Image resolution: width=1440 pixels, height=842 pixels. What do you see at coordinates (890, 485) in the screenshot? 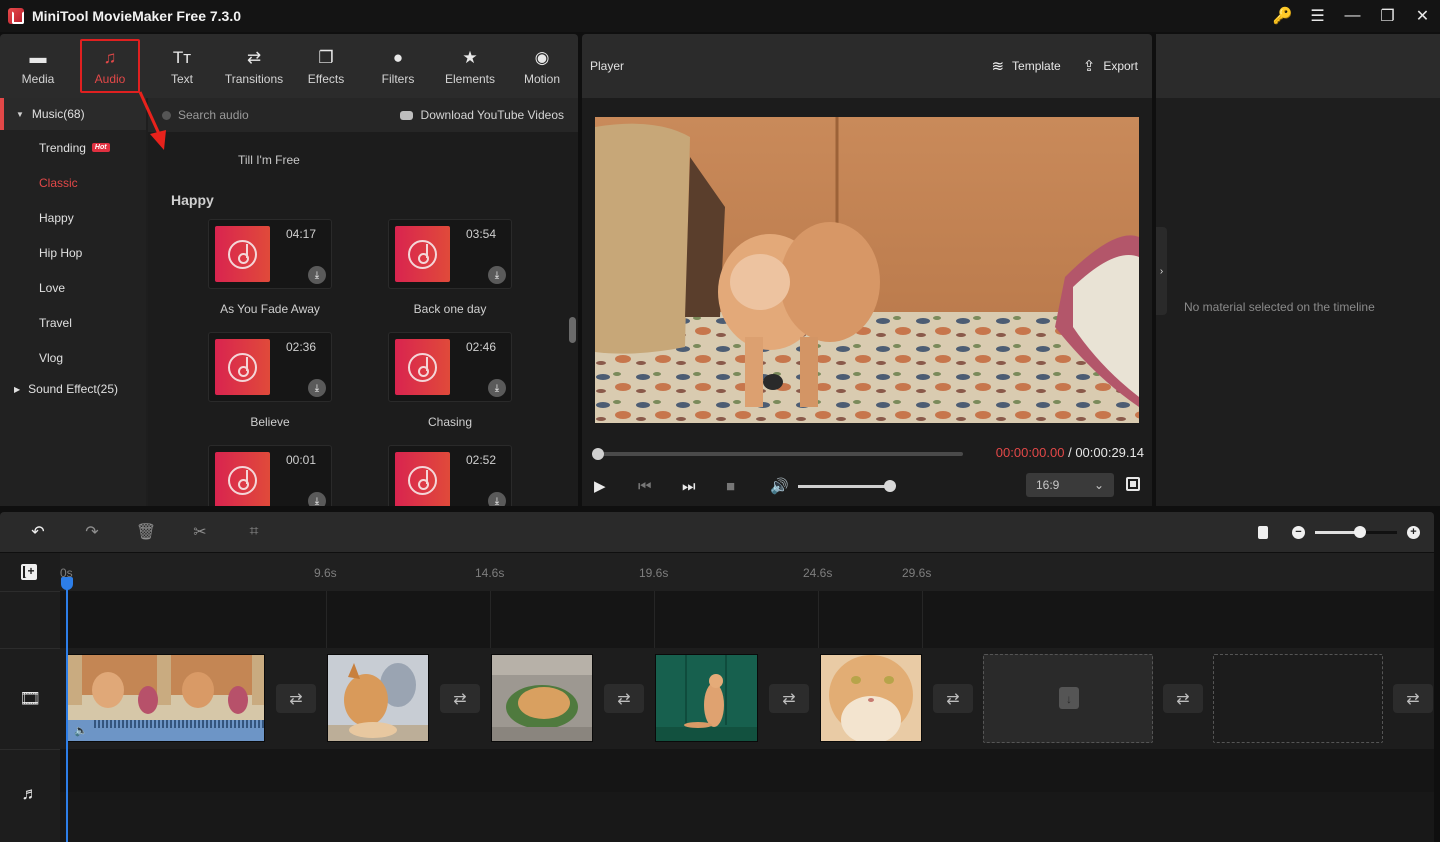
I see `volume-handle` at bounding box center [890, 485].